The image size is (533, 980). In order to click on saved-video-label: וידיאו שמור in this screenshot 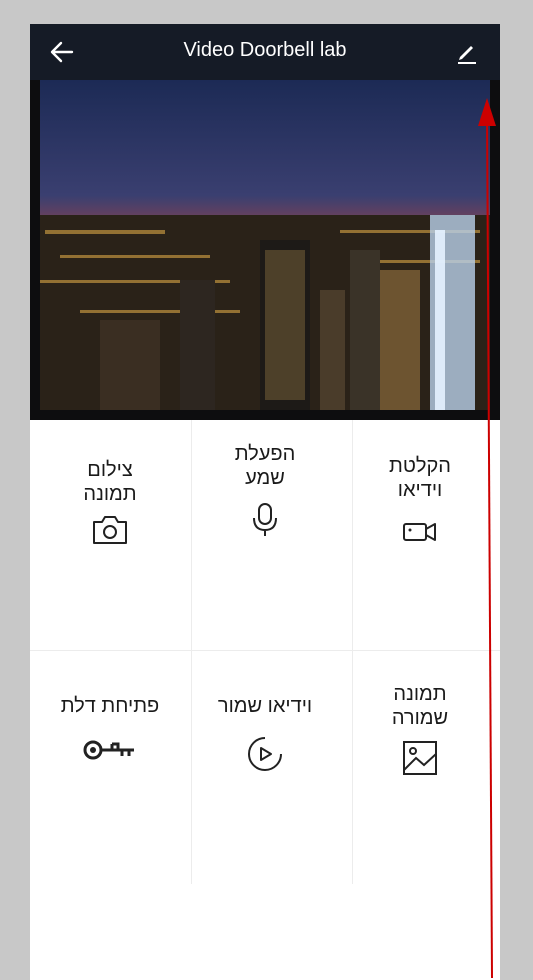, I will do `click(265, 706)`.